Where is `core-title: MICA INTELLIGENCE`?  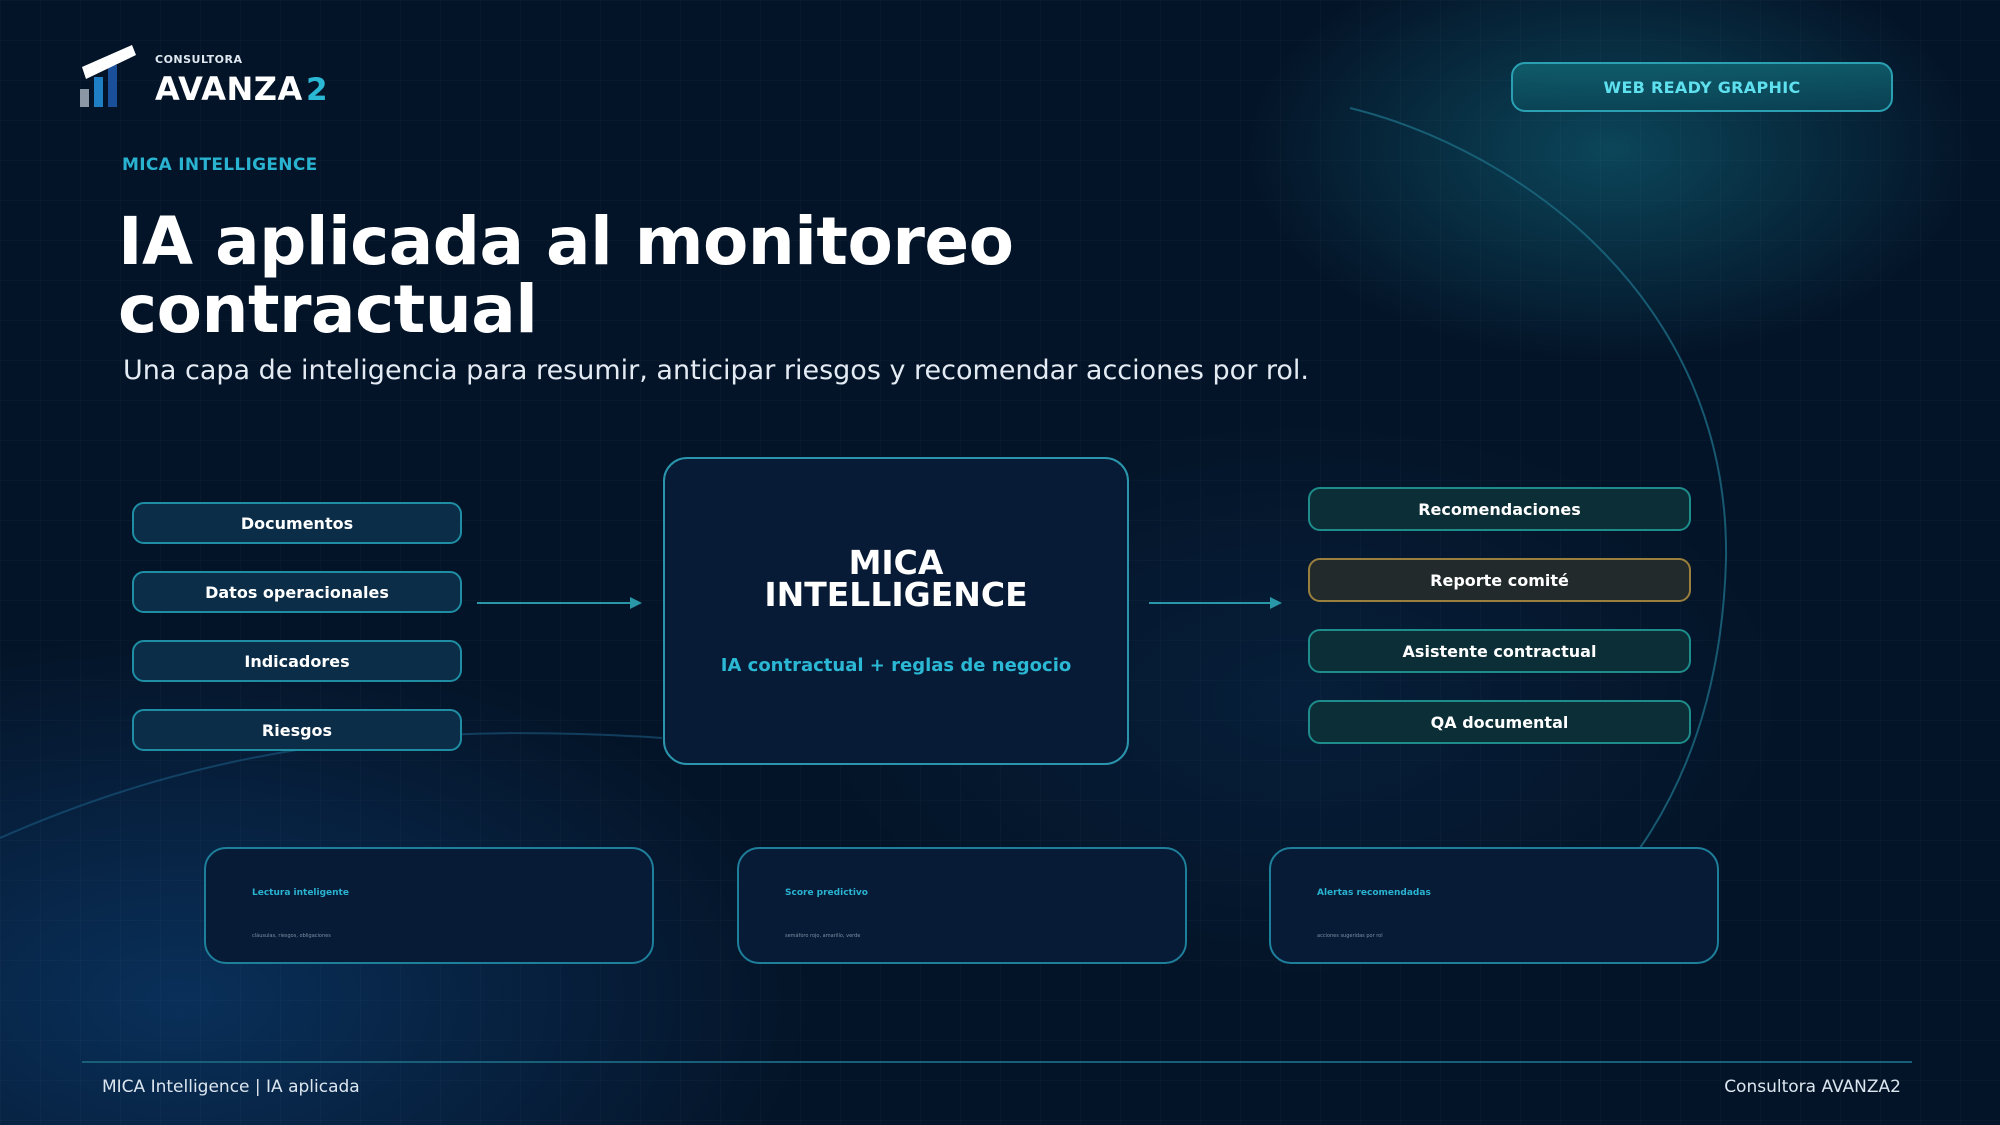 core-title: MICA INTELLIGENCE is located at coordinates (896, 580).